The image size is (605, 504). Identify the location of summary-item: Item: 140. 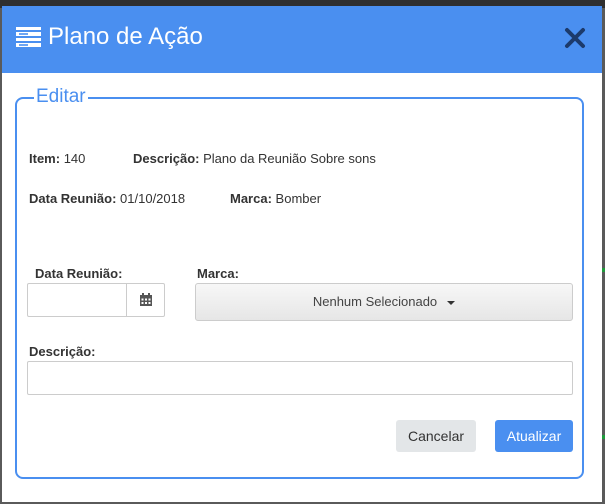
(57, 159).